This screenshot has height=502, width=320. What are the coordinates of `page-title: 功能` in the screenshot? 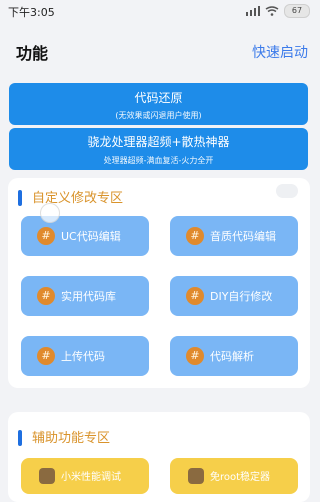 It's located at (32, 53).